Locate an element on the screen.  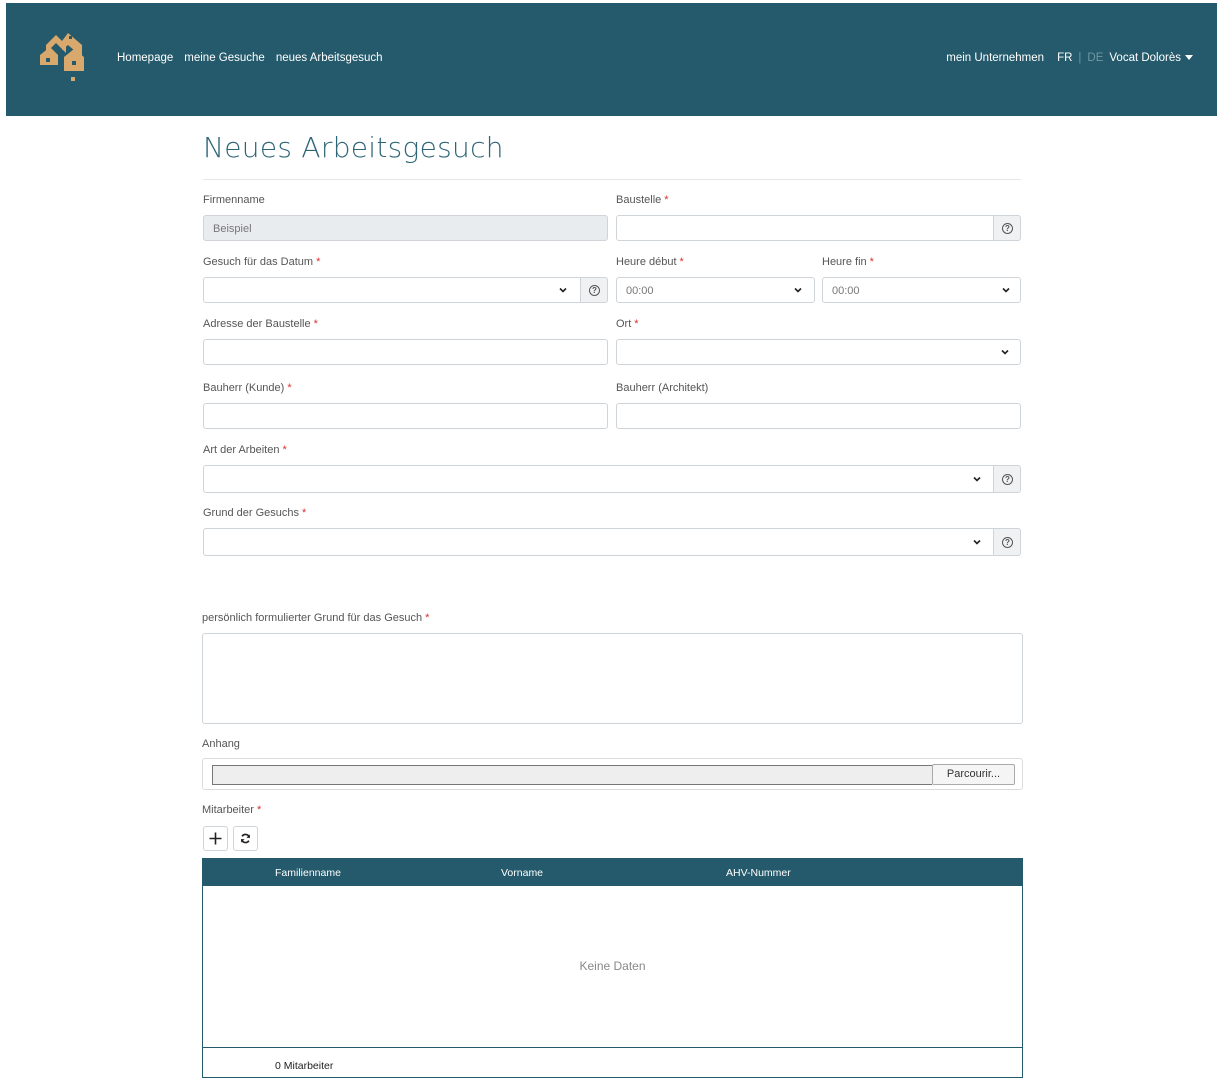
bauherr-architekt-field is located at coordinates (818, 416).